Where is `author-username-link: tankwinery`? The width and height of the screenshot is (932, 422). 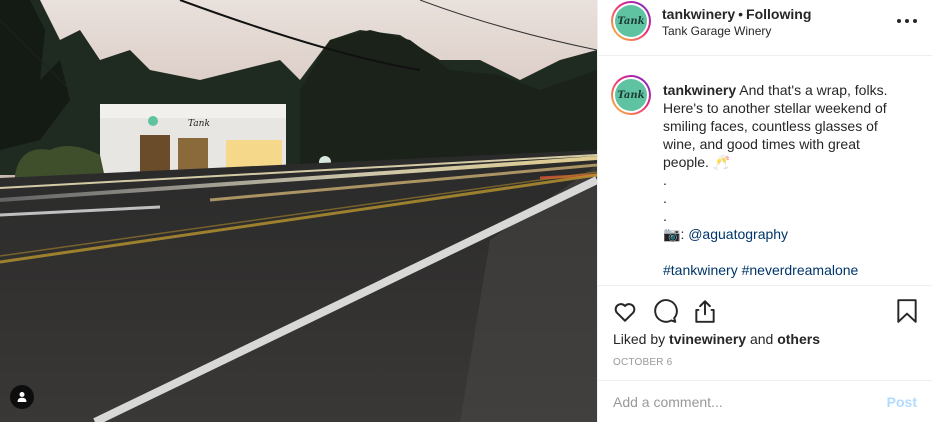
author-username-link: tankwinery is located at coordinates (698, 14).